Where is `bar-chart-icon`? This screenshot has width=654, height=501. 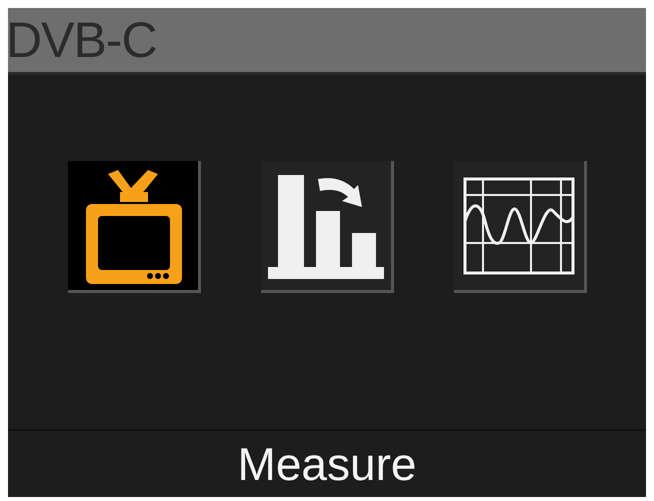 bar-chart-icon is located at coordinates (326, 225).